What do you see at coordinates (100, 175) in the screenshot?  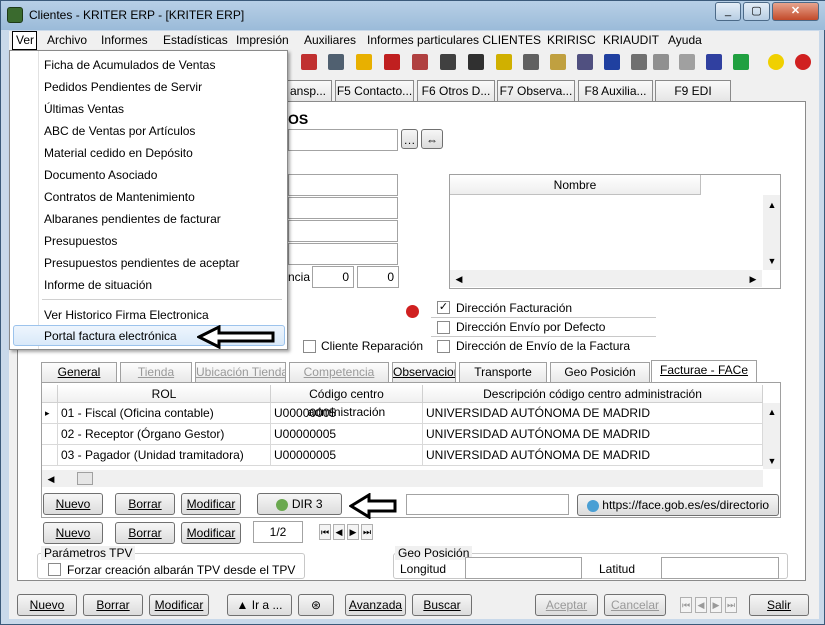 I see `menu-item-documento-asociado: Documento Asociado` at bounding box center [100, 175].